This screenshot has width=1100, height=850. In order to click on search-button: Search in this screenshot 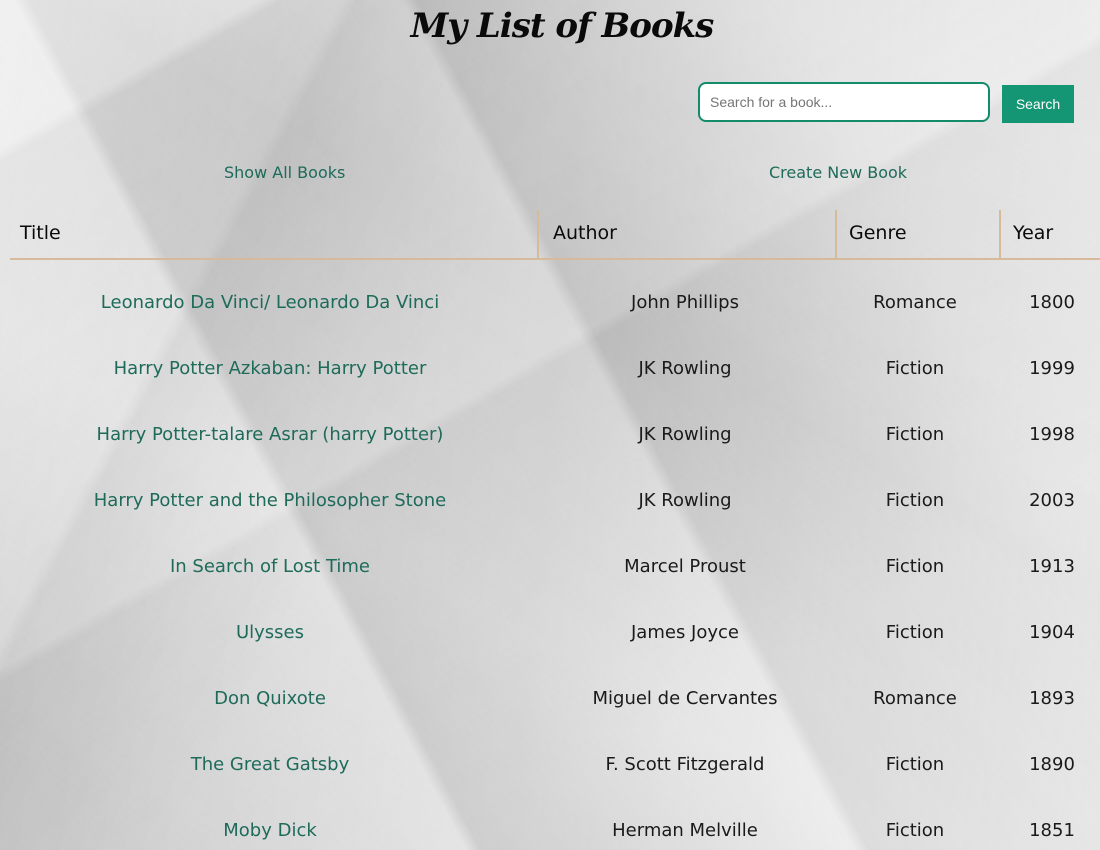, I will do `click(1038, 104)`.